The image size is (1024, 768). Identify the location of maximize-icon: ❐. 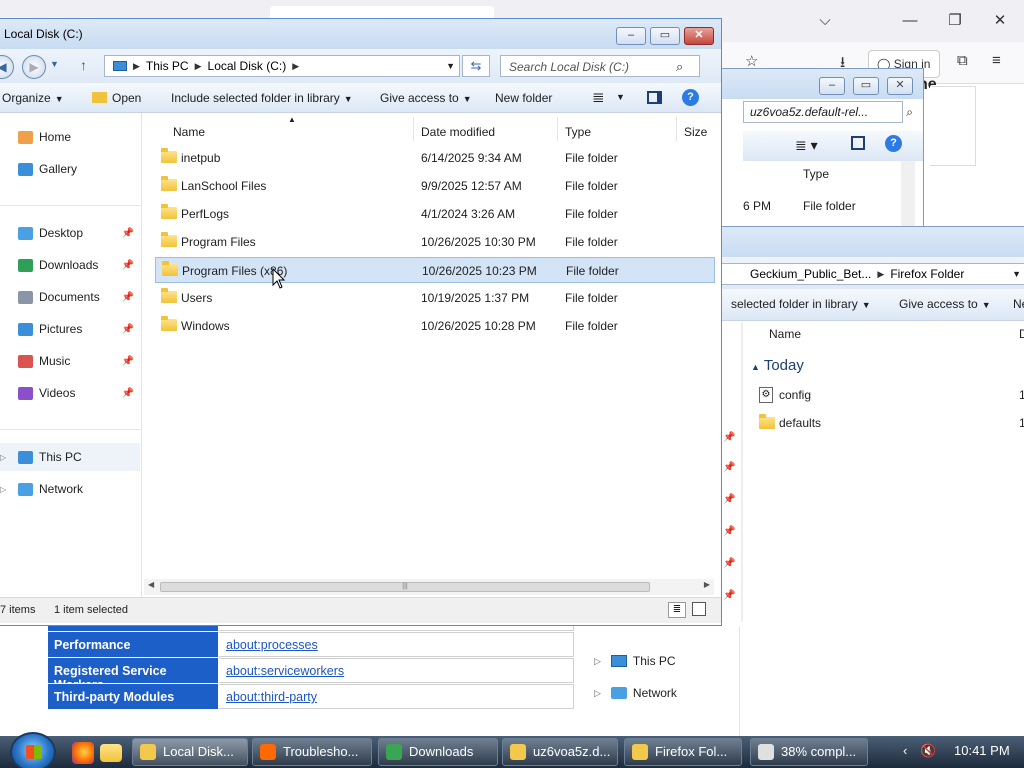
(955, 21).